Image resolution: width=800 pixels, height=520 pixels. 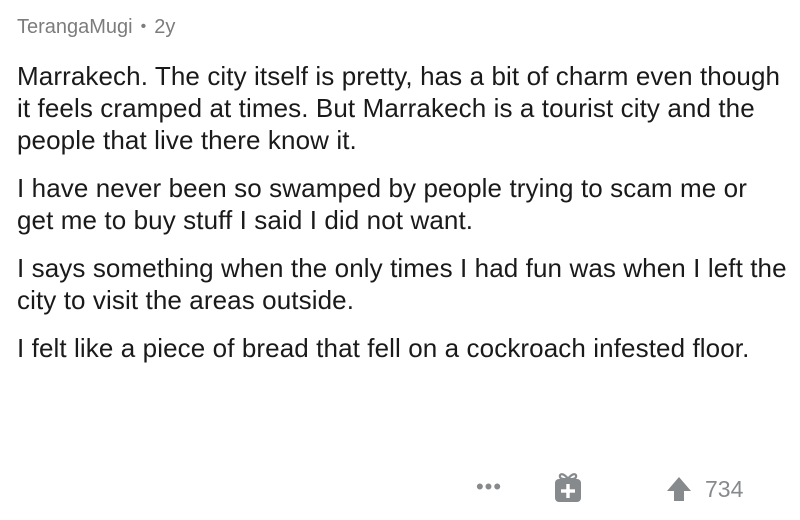 I want to click on more-options-button: •••, so click(x=489, y=487).